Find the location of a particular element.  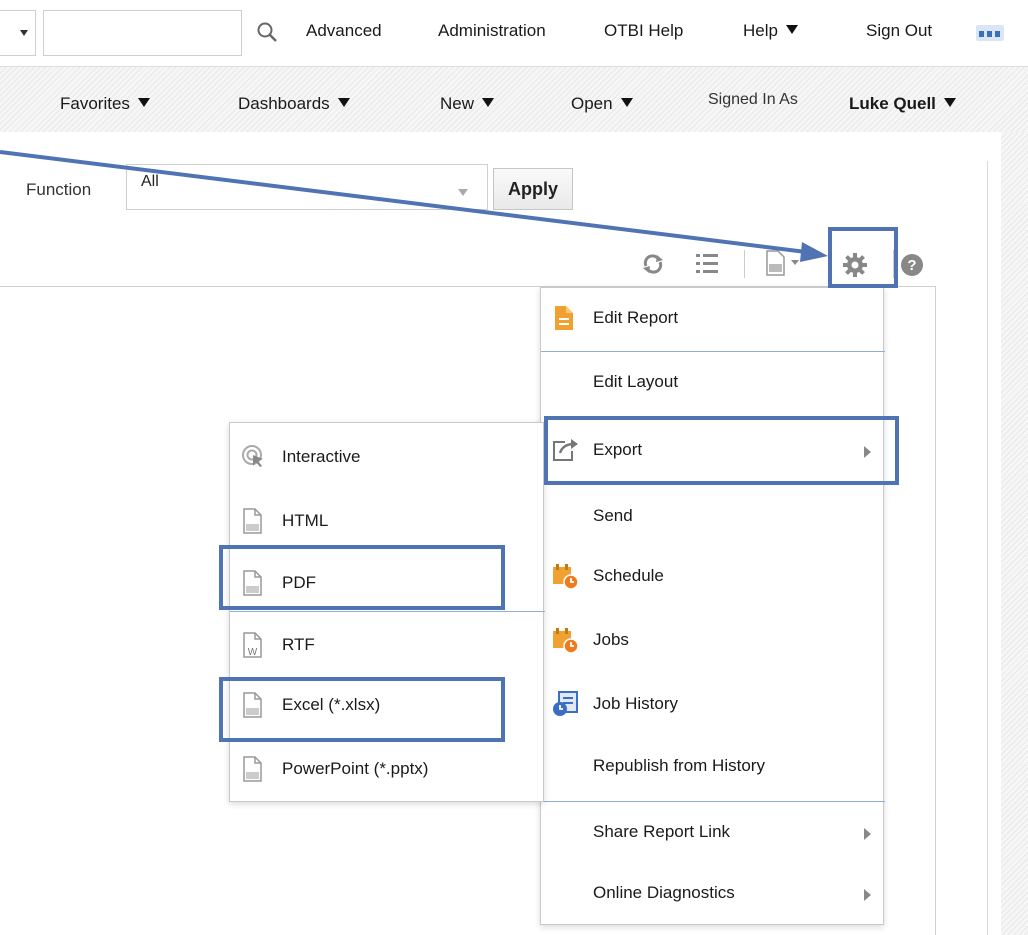

menu-divider is located at coordinates (387, 611).